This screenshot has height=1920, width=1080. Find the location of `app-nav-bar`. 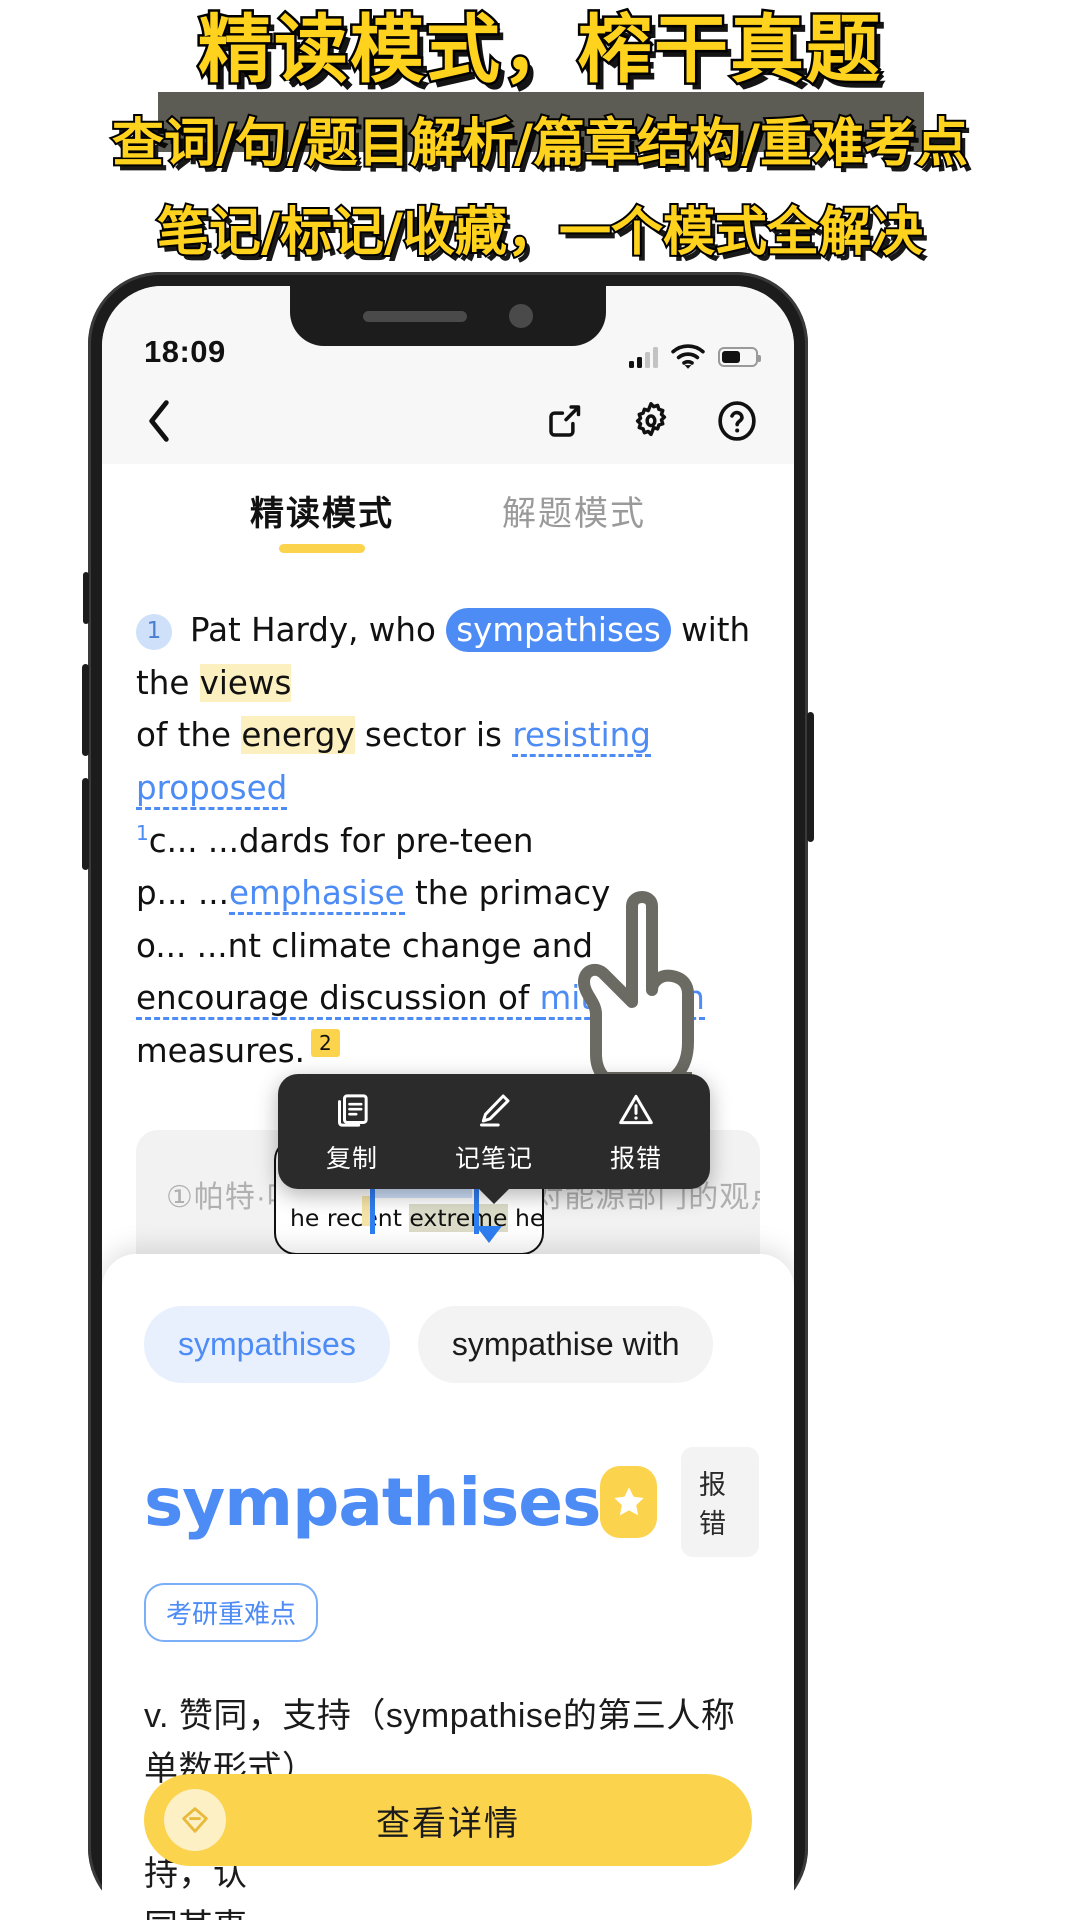

app-nav-bar is located at coordinates (448, 421).